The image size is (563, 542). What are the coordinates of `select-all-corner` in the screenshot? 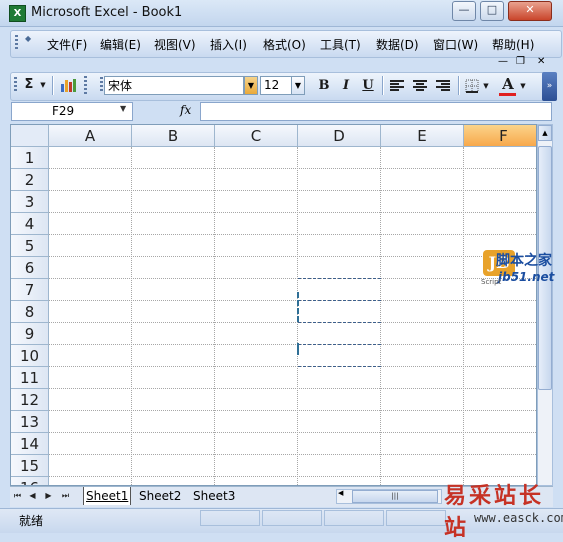 It's located at (30, 136).